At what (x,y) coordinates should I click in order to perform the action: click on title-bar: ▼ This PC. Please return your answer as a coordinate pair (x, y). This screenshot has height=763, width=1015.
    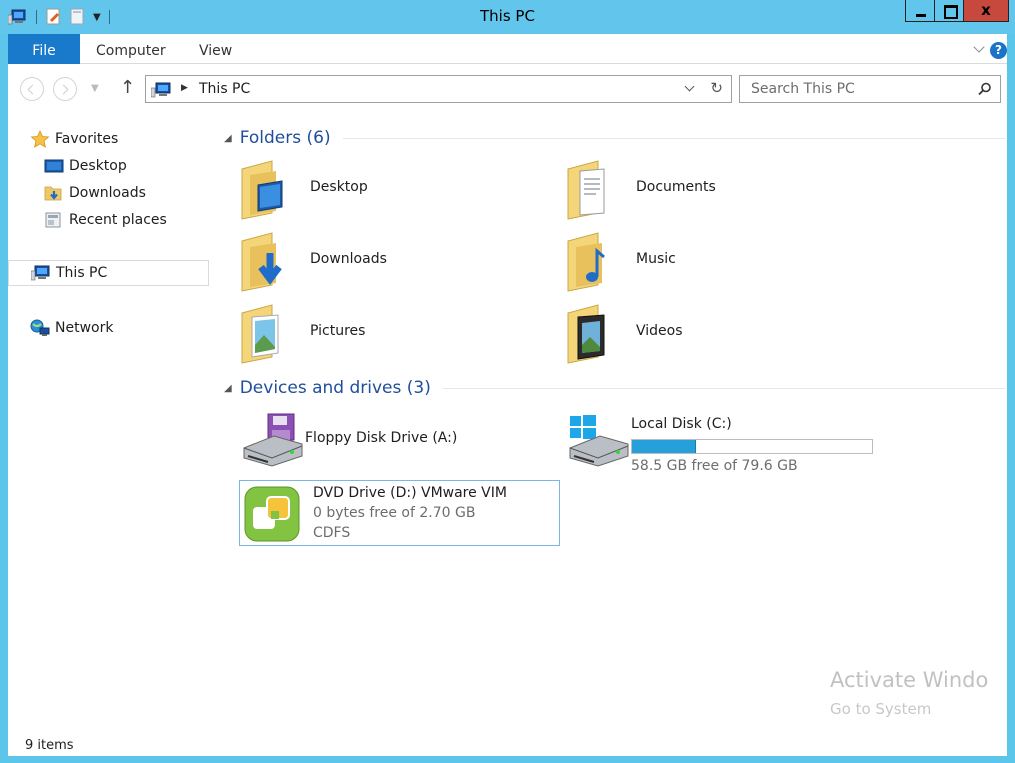
    Looking at the image, I should click on (507, 17).